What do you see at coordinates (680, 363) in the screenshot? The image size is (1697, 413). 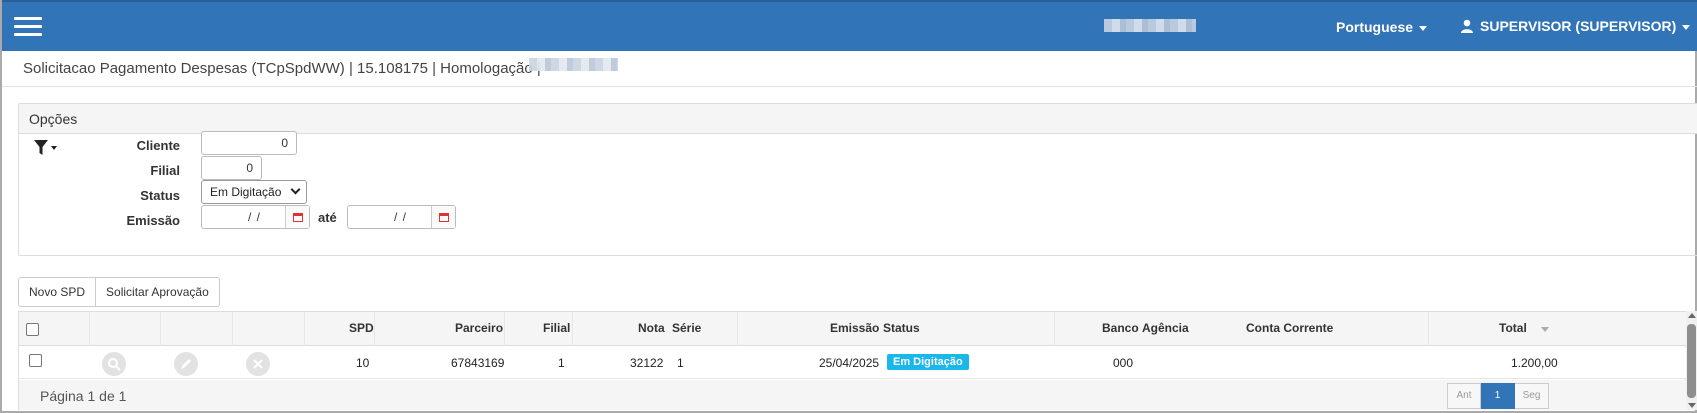 I see `cell-serie: 1` at bounding box center [680, 363].